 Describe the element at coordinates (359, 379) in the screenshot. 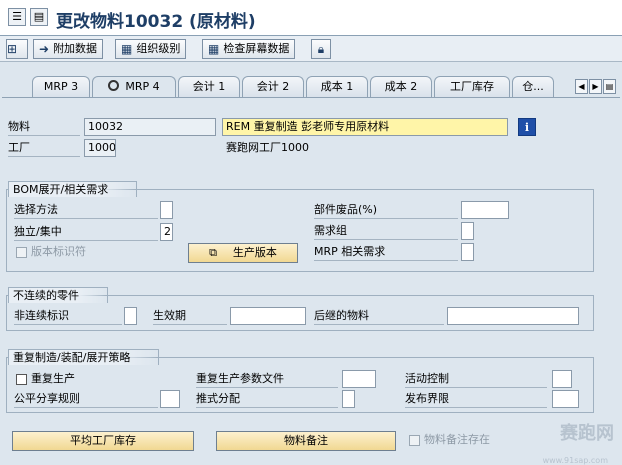

I see `rem-profile-field` at that location.